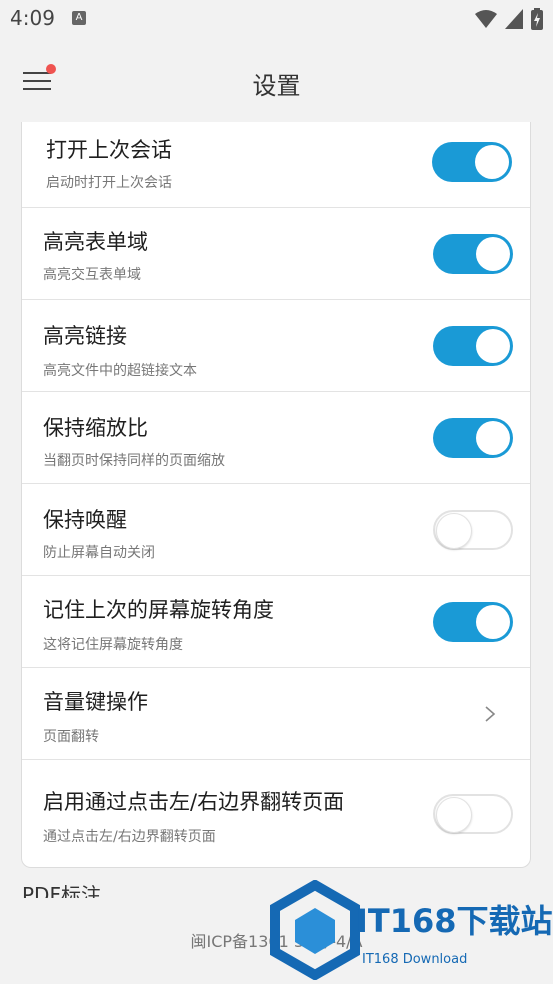  I want to click on setting-subtitle: 通过点击左/右边界翻转页面, so click(129, 837).